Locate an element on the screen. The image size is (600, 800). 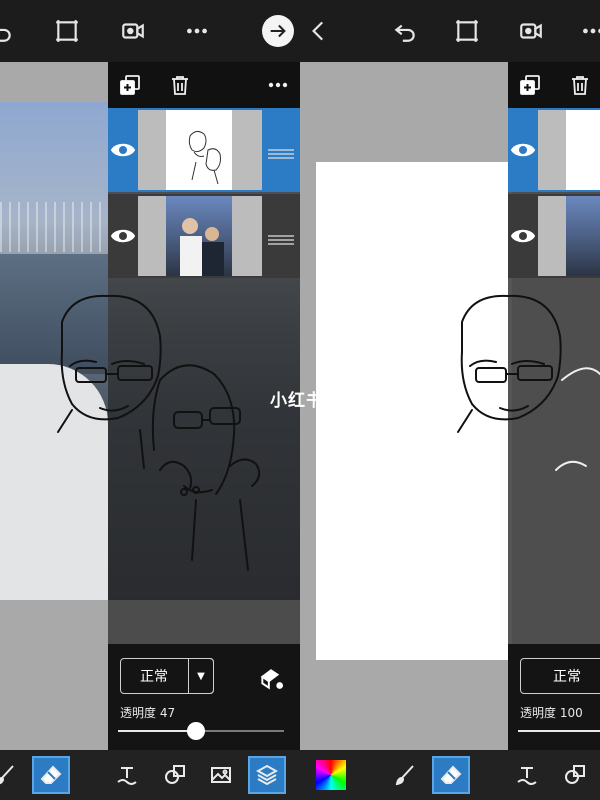
chevron-down-icon: ▼ is located at coordinates (201, 676).